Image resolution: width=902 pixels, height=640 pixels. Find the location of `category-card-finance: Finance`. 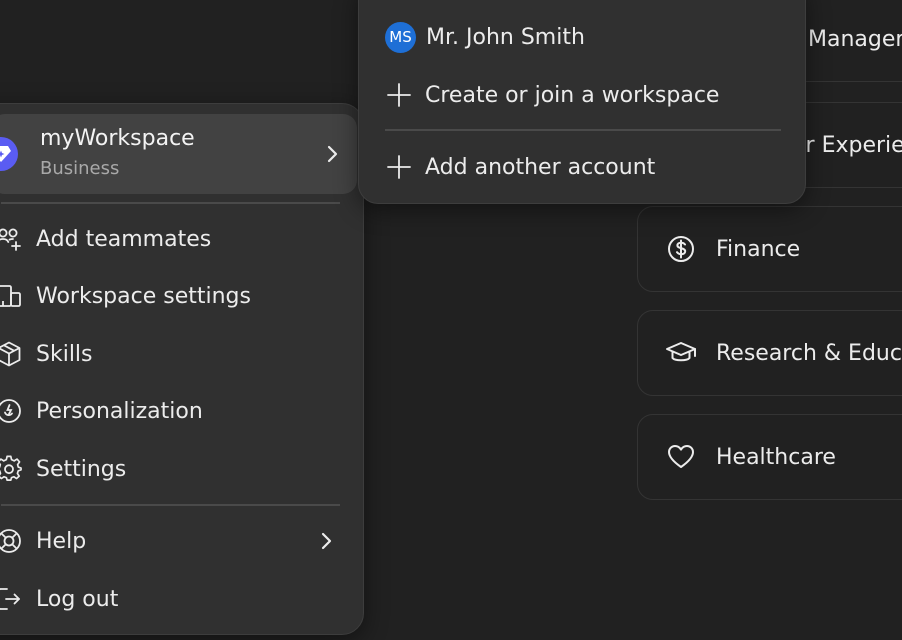

category-card-finance: Finance is located at coordinates (769, 249).